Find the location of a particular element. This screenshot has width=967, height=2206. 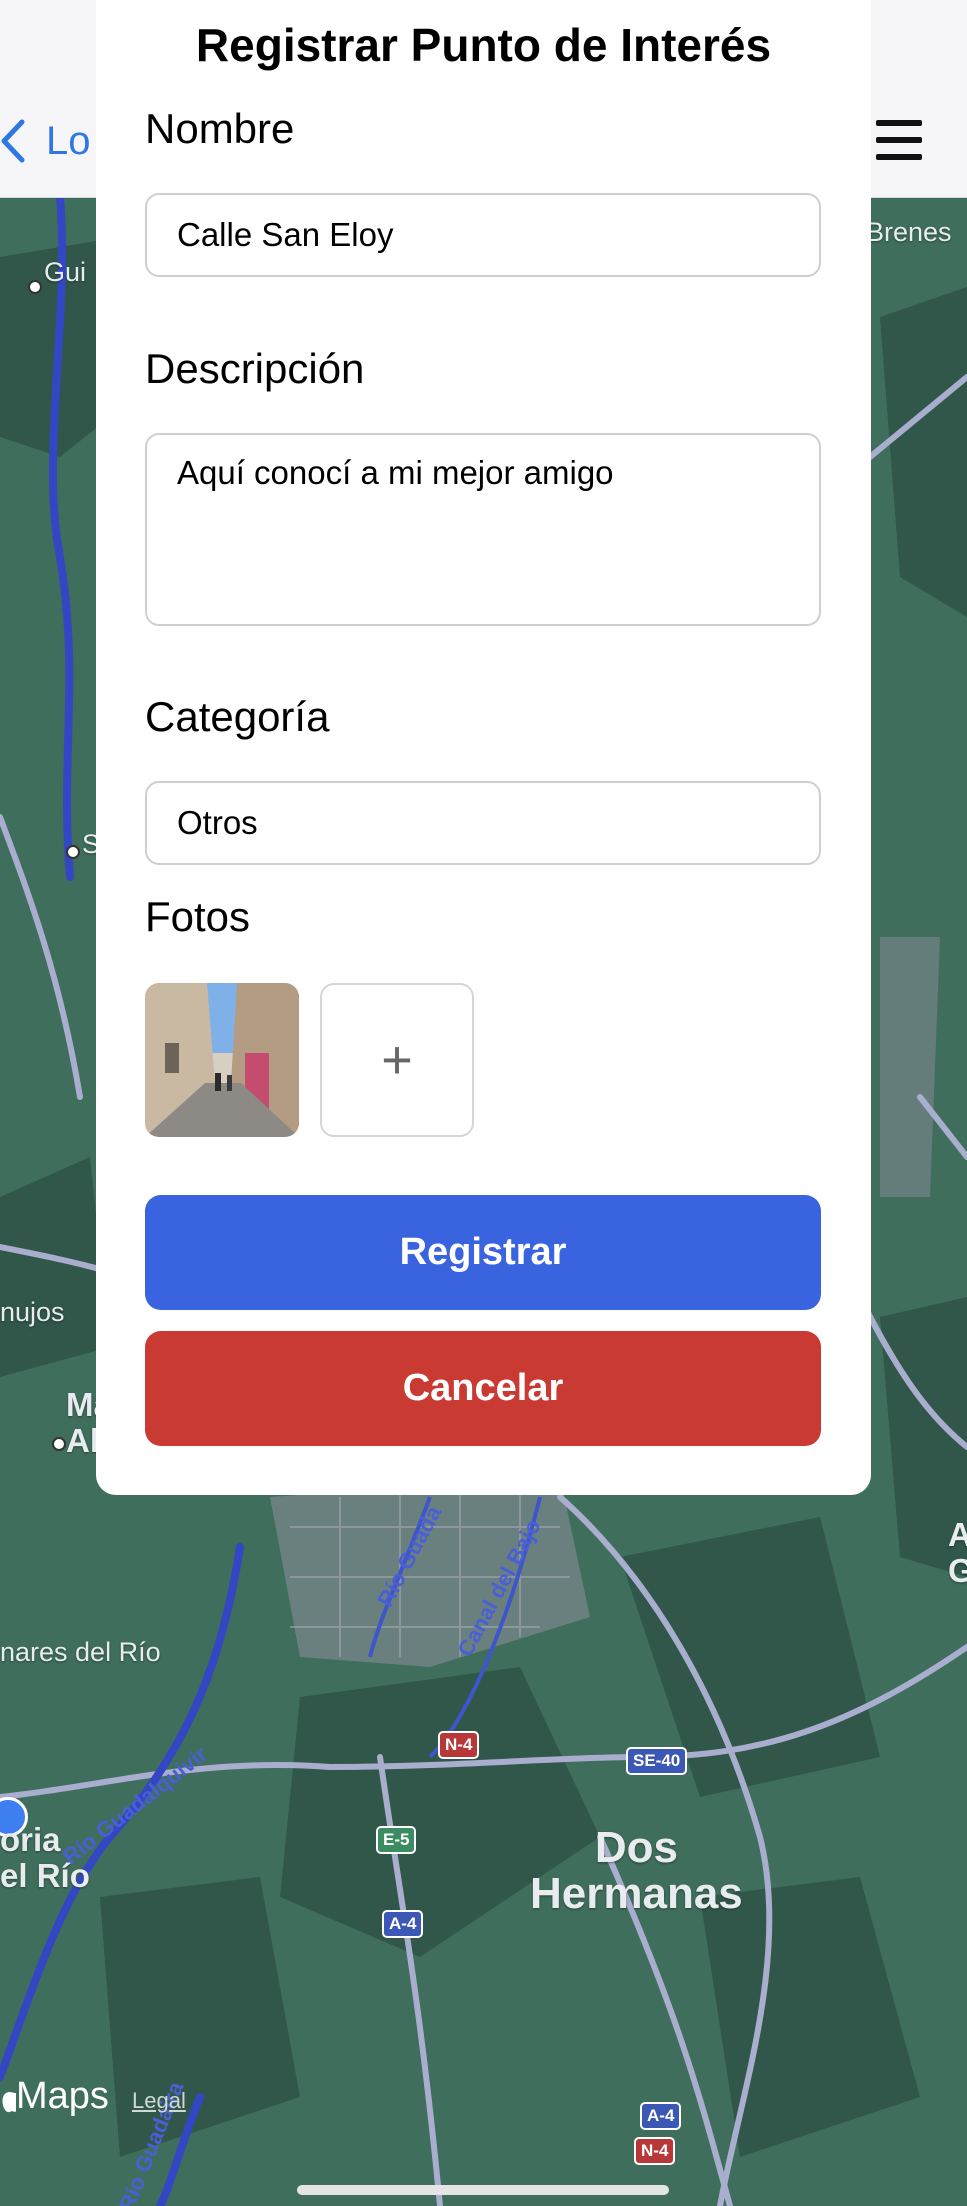

apple-logo-icon is located at coordinates (9, 2101).